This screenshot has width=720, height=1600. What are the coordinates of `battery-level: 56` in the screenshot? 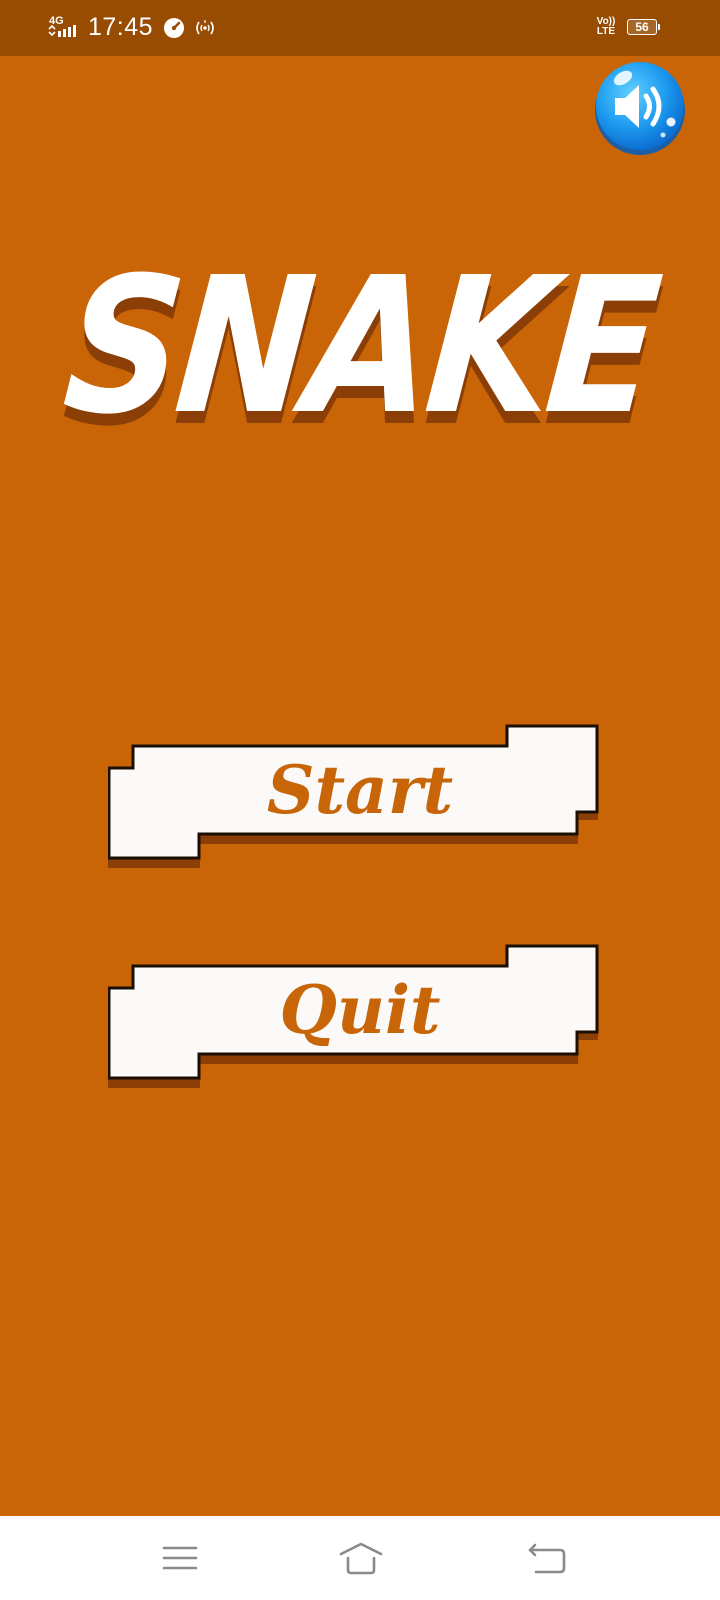 It's located at (642, 27).